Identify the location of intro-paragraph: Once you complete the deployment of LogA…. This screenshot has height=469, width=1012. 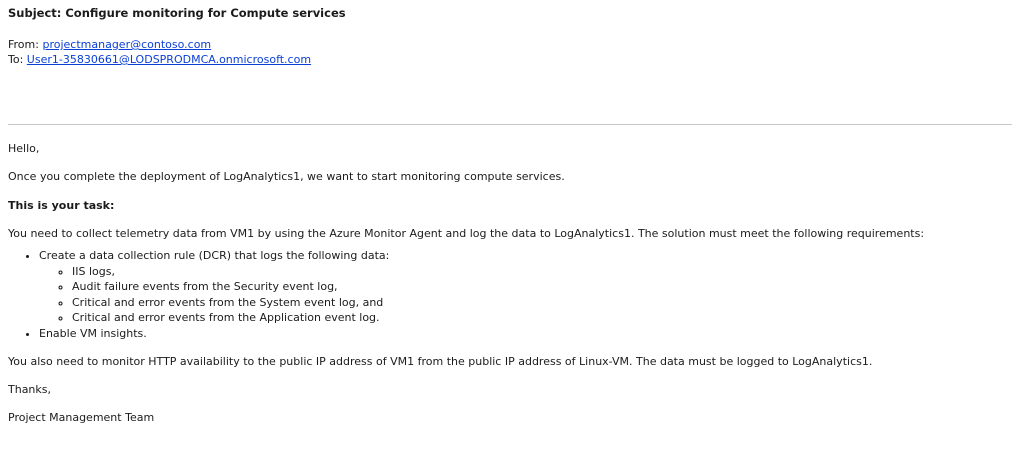
(286, 176).